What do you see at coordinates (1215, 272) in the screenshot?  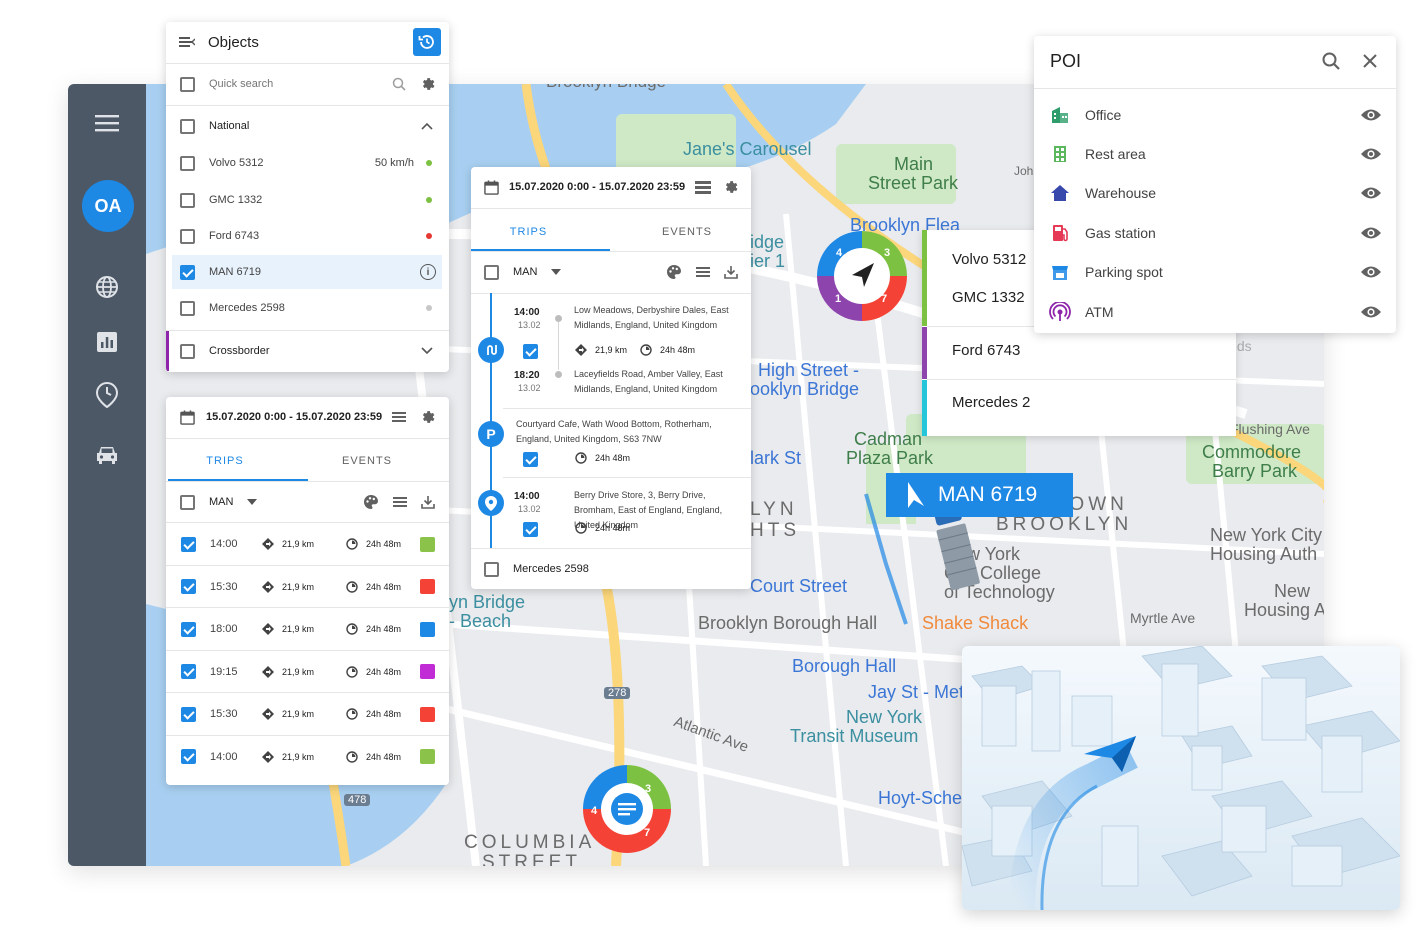 I see `poi-item: Parking spot` at bounding box center [1215, 272].